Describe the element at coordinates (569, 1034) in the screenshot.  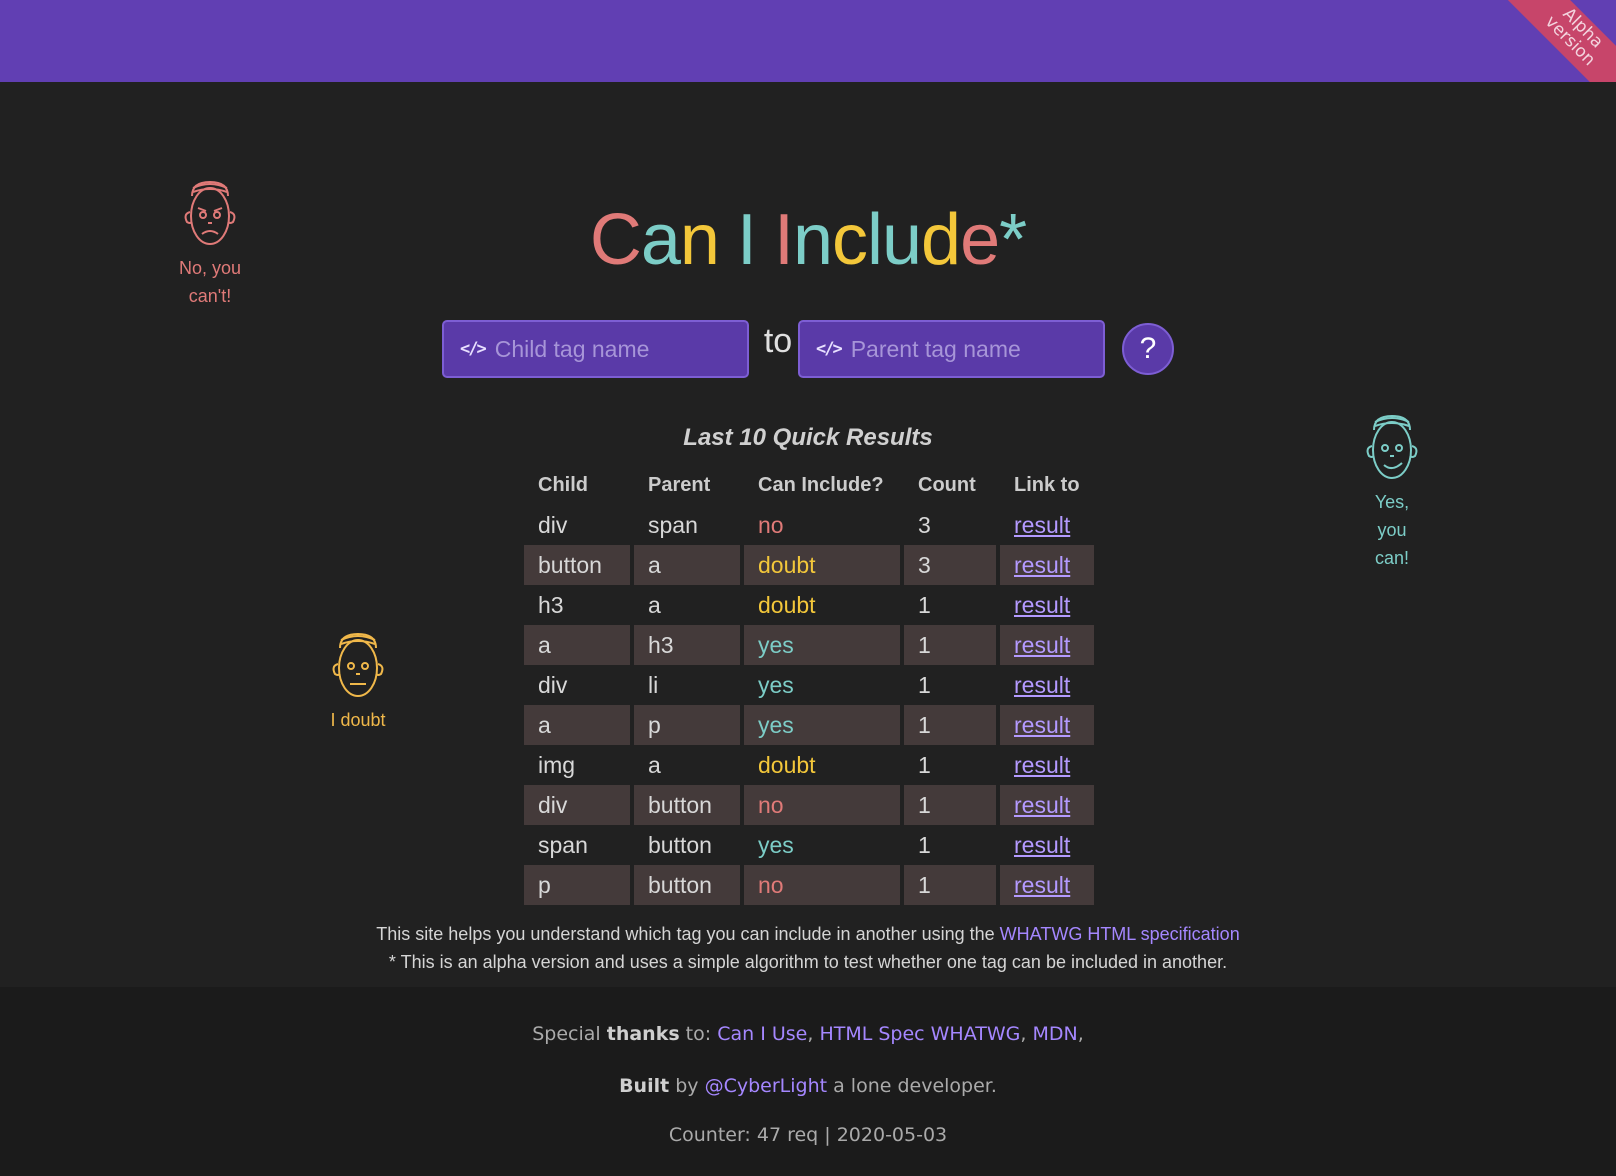
I see `thanks-prefix: Special` at that location.